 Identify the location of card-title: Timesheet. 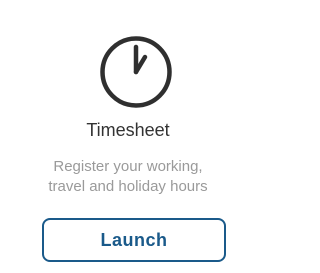
(128, 130).